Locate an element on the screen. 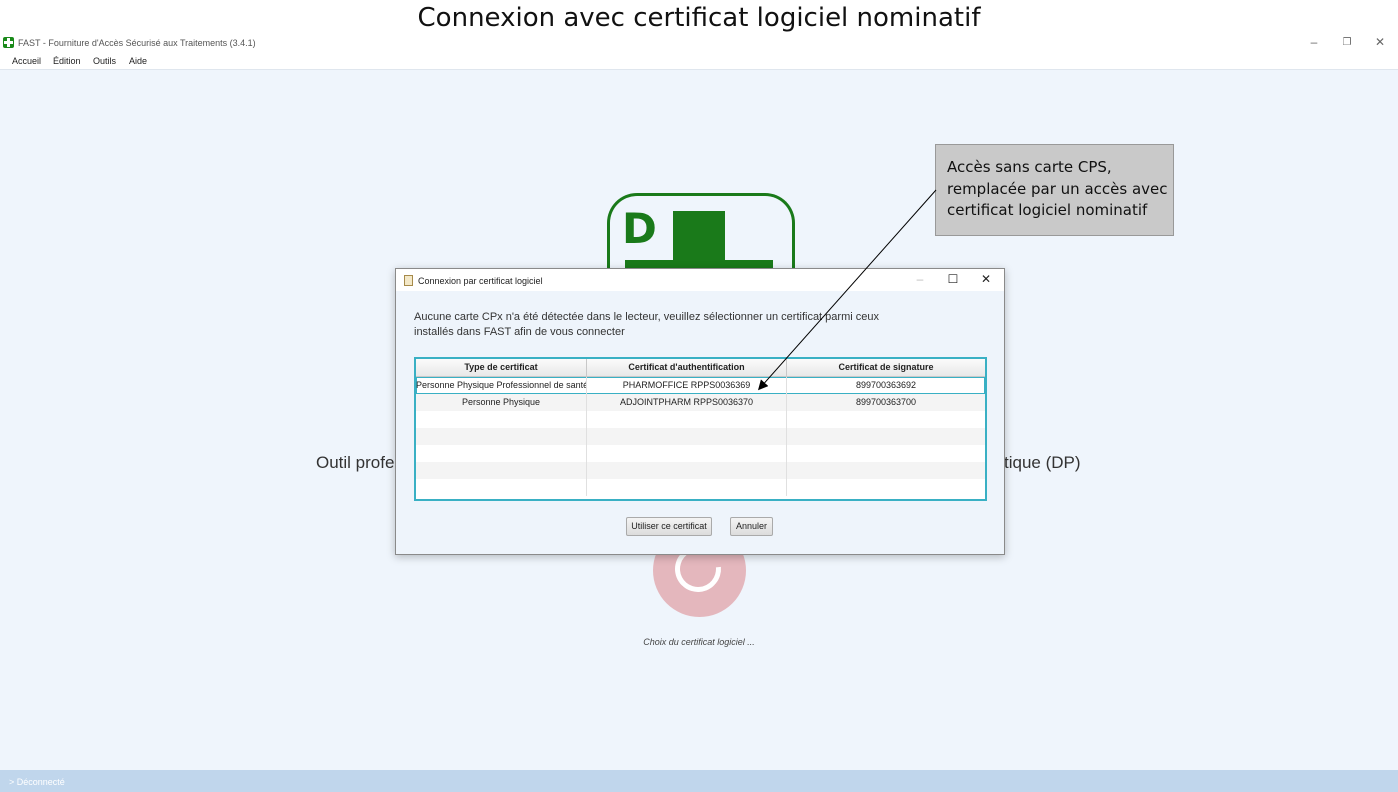 The image size is (1398, 792). close-icon: ✕ is located at coordinates (1380, 42).